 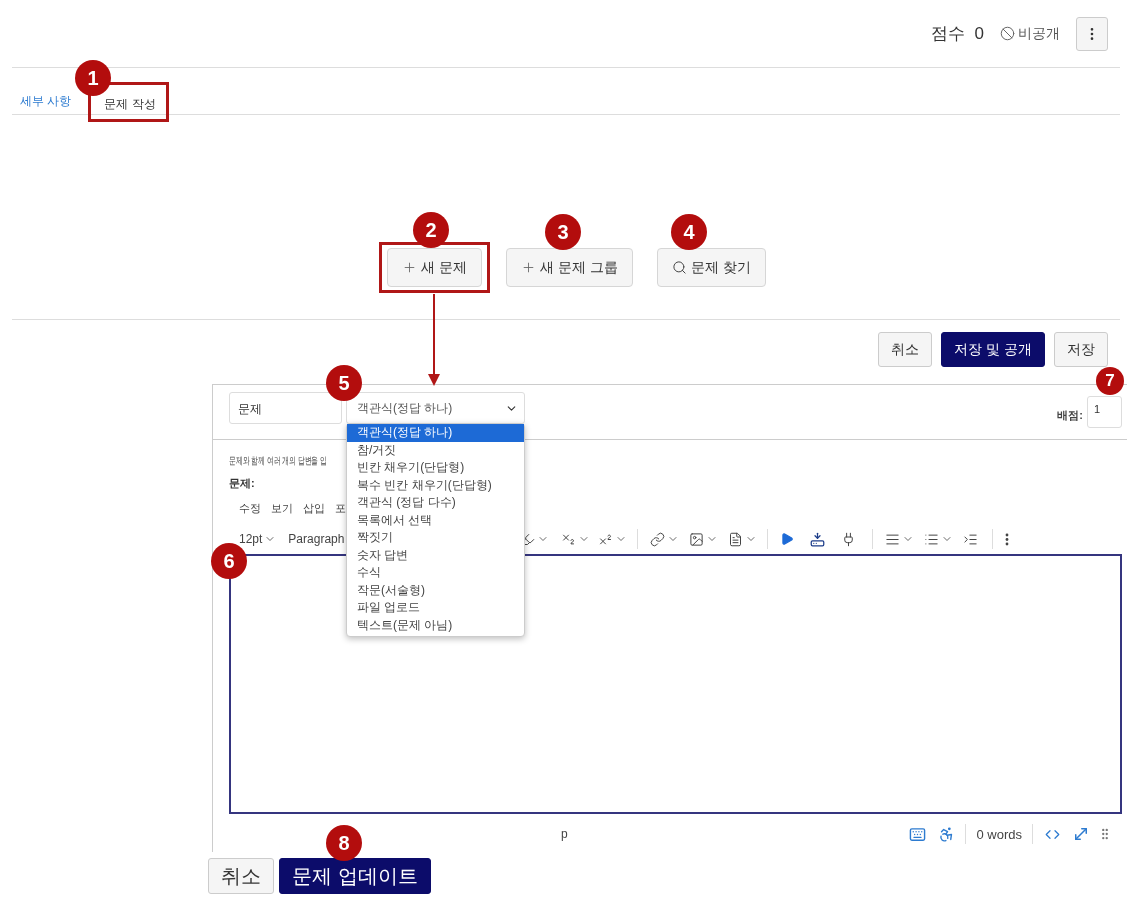 I want to click on subscript-icon, so click(x=569, y=539).